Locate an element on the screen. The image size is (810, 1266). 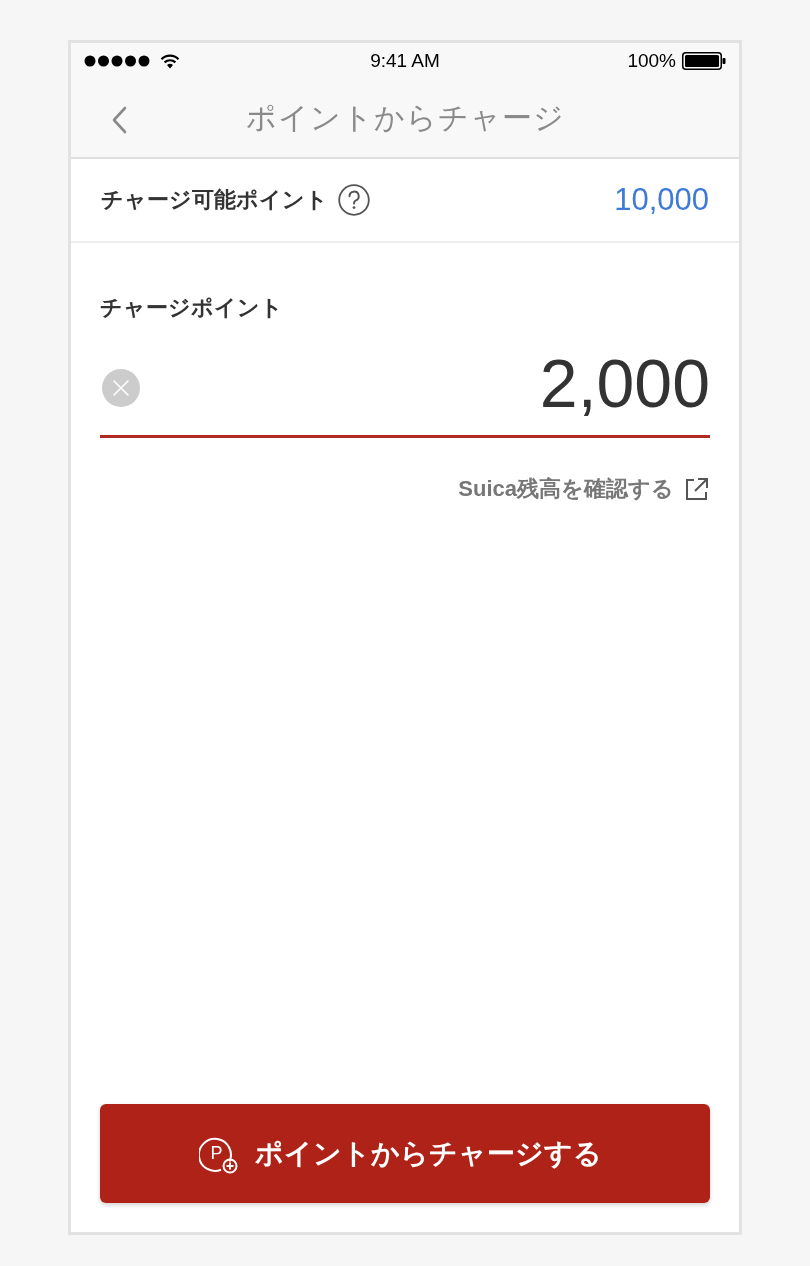
charge-from-points-button: P ポイントからチャージする is located at coordinates (405, 1153).